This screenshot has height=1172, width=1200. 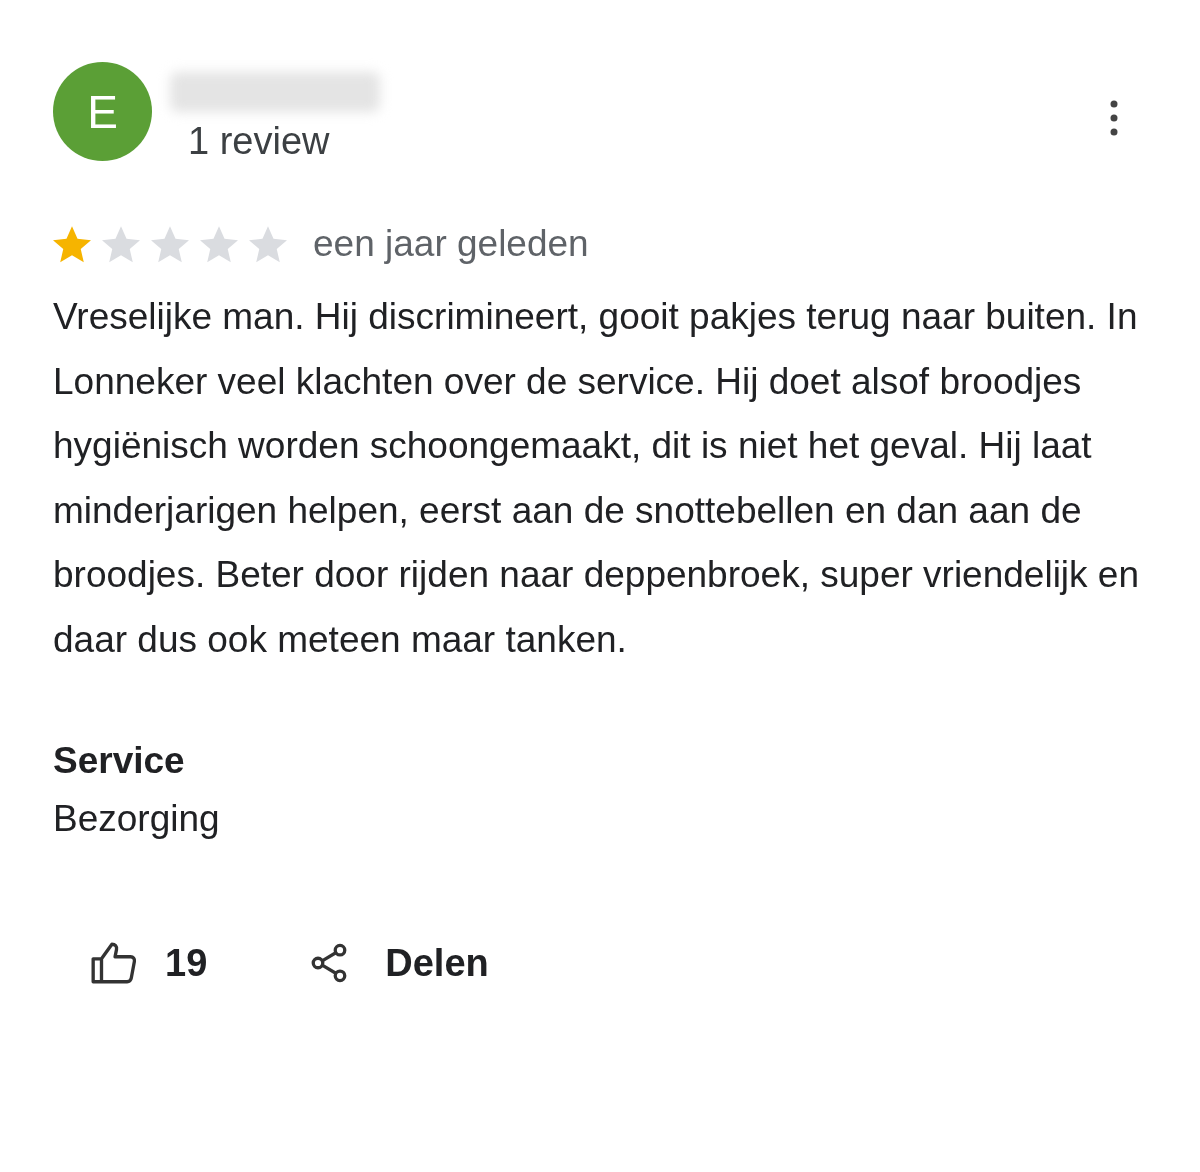 I want to click on attribute-value: Bezorging, so click(x=137, y=819).